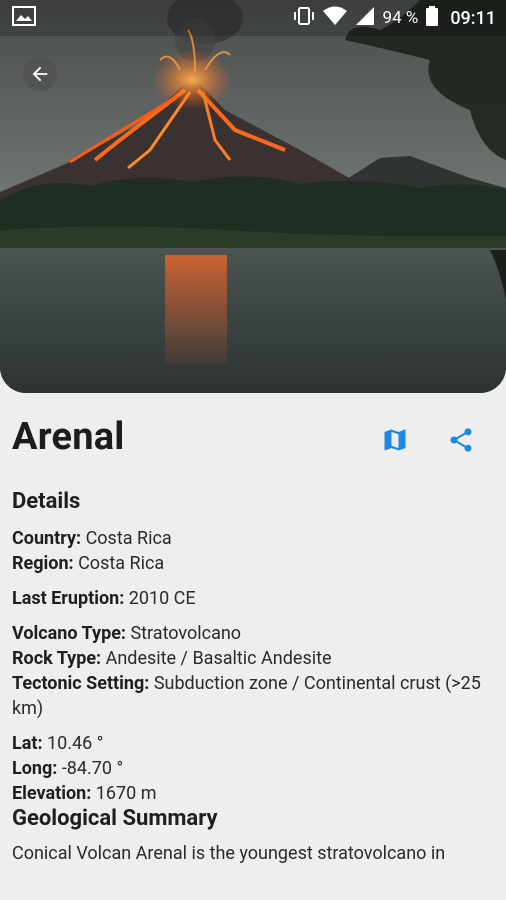 The height and width of the screenshot is (900, 506). I want to click on elevation-value: 1670 m, so click(126, 793).